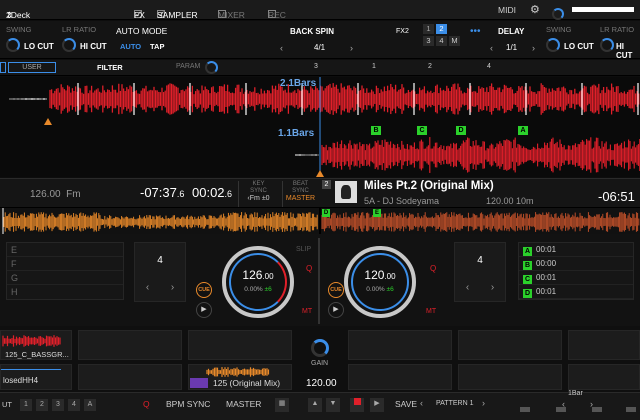  I want to click on sampler-quantize: Q, so click(146, 404).